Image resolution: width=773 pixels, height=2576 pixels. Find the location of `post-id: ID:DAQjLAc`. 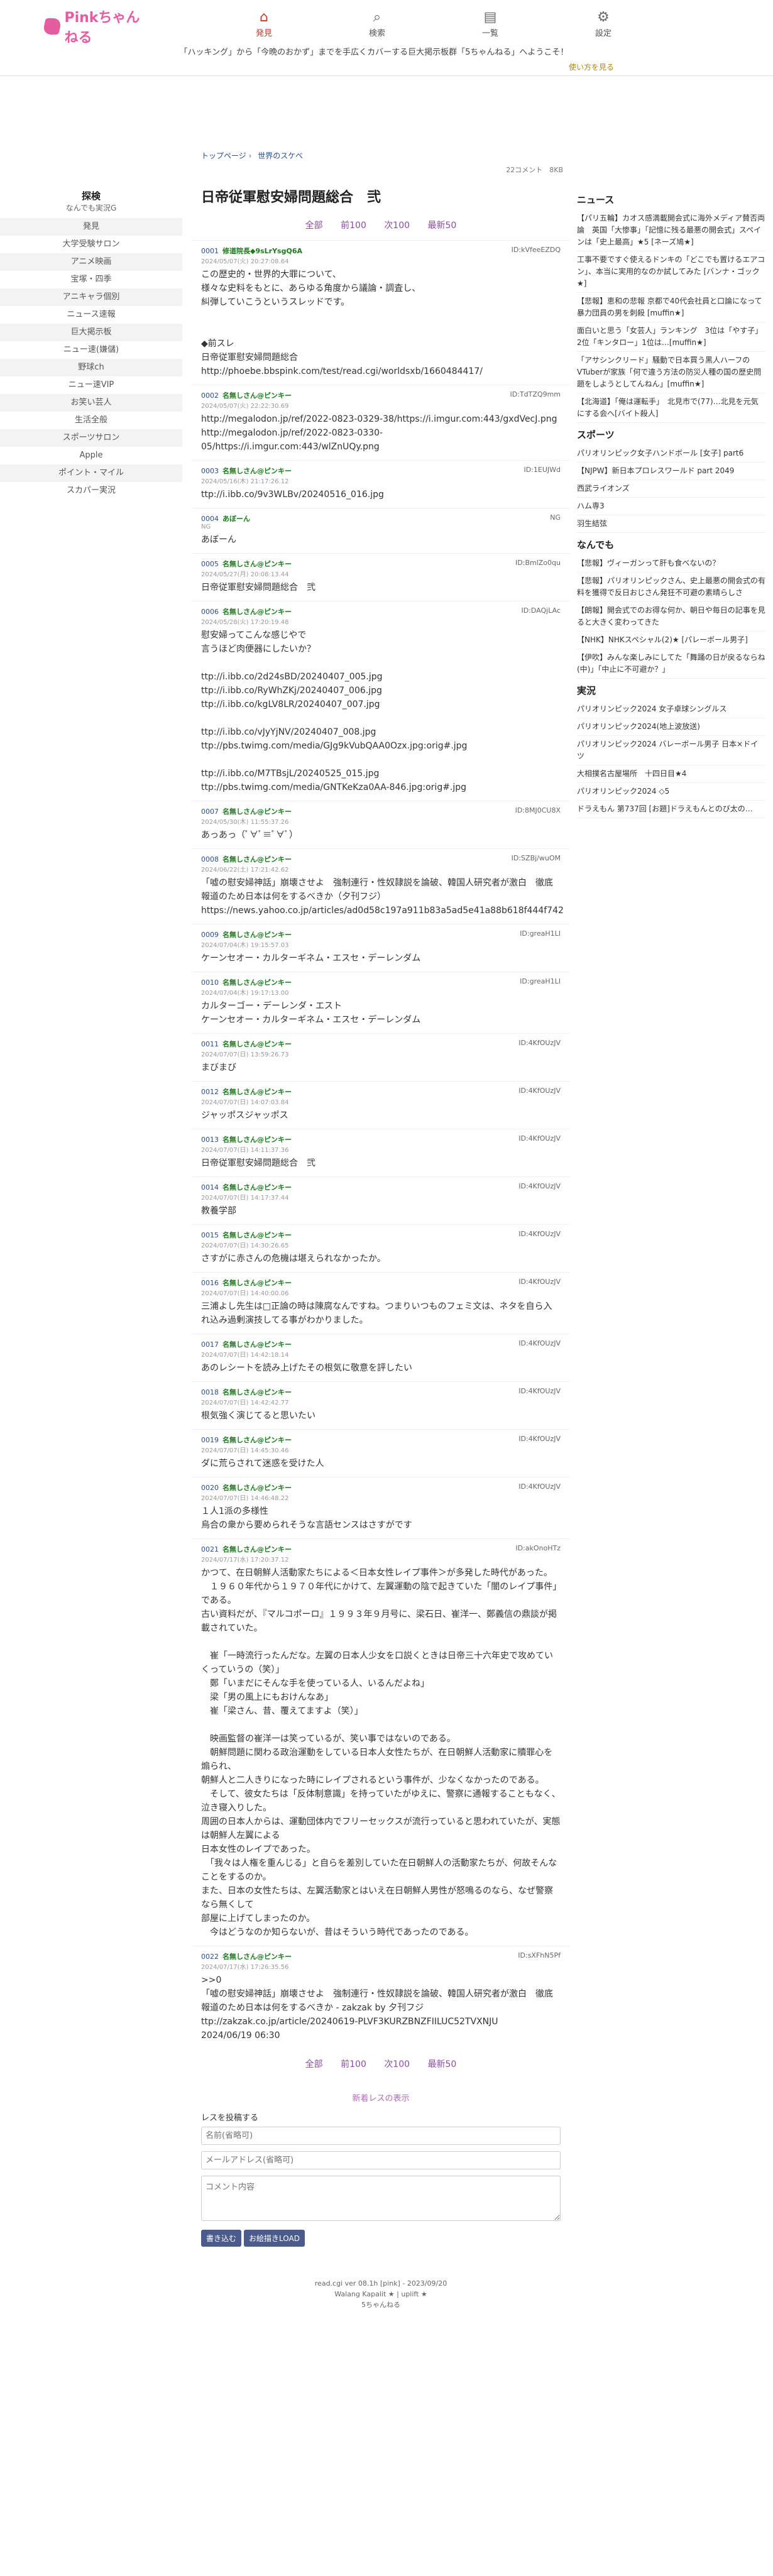

post-id: ID:DAQjLAc is located at coordinates (541, 611).